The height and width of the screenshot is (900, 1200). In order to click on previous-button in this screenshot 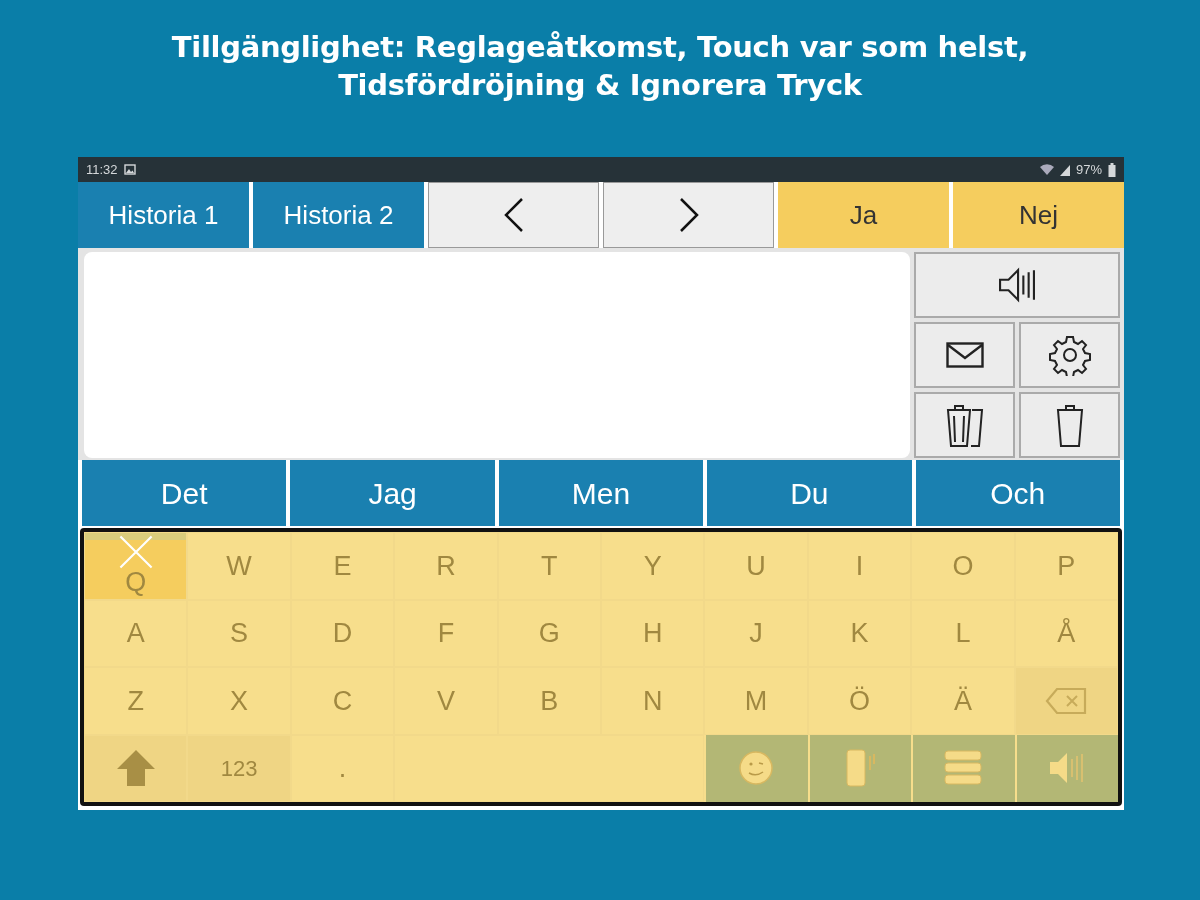, I will do `click(513, 215)`.